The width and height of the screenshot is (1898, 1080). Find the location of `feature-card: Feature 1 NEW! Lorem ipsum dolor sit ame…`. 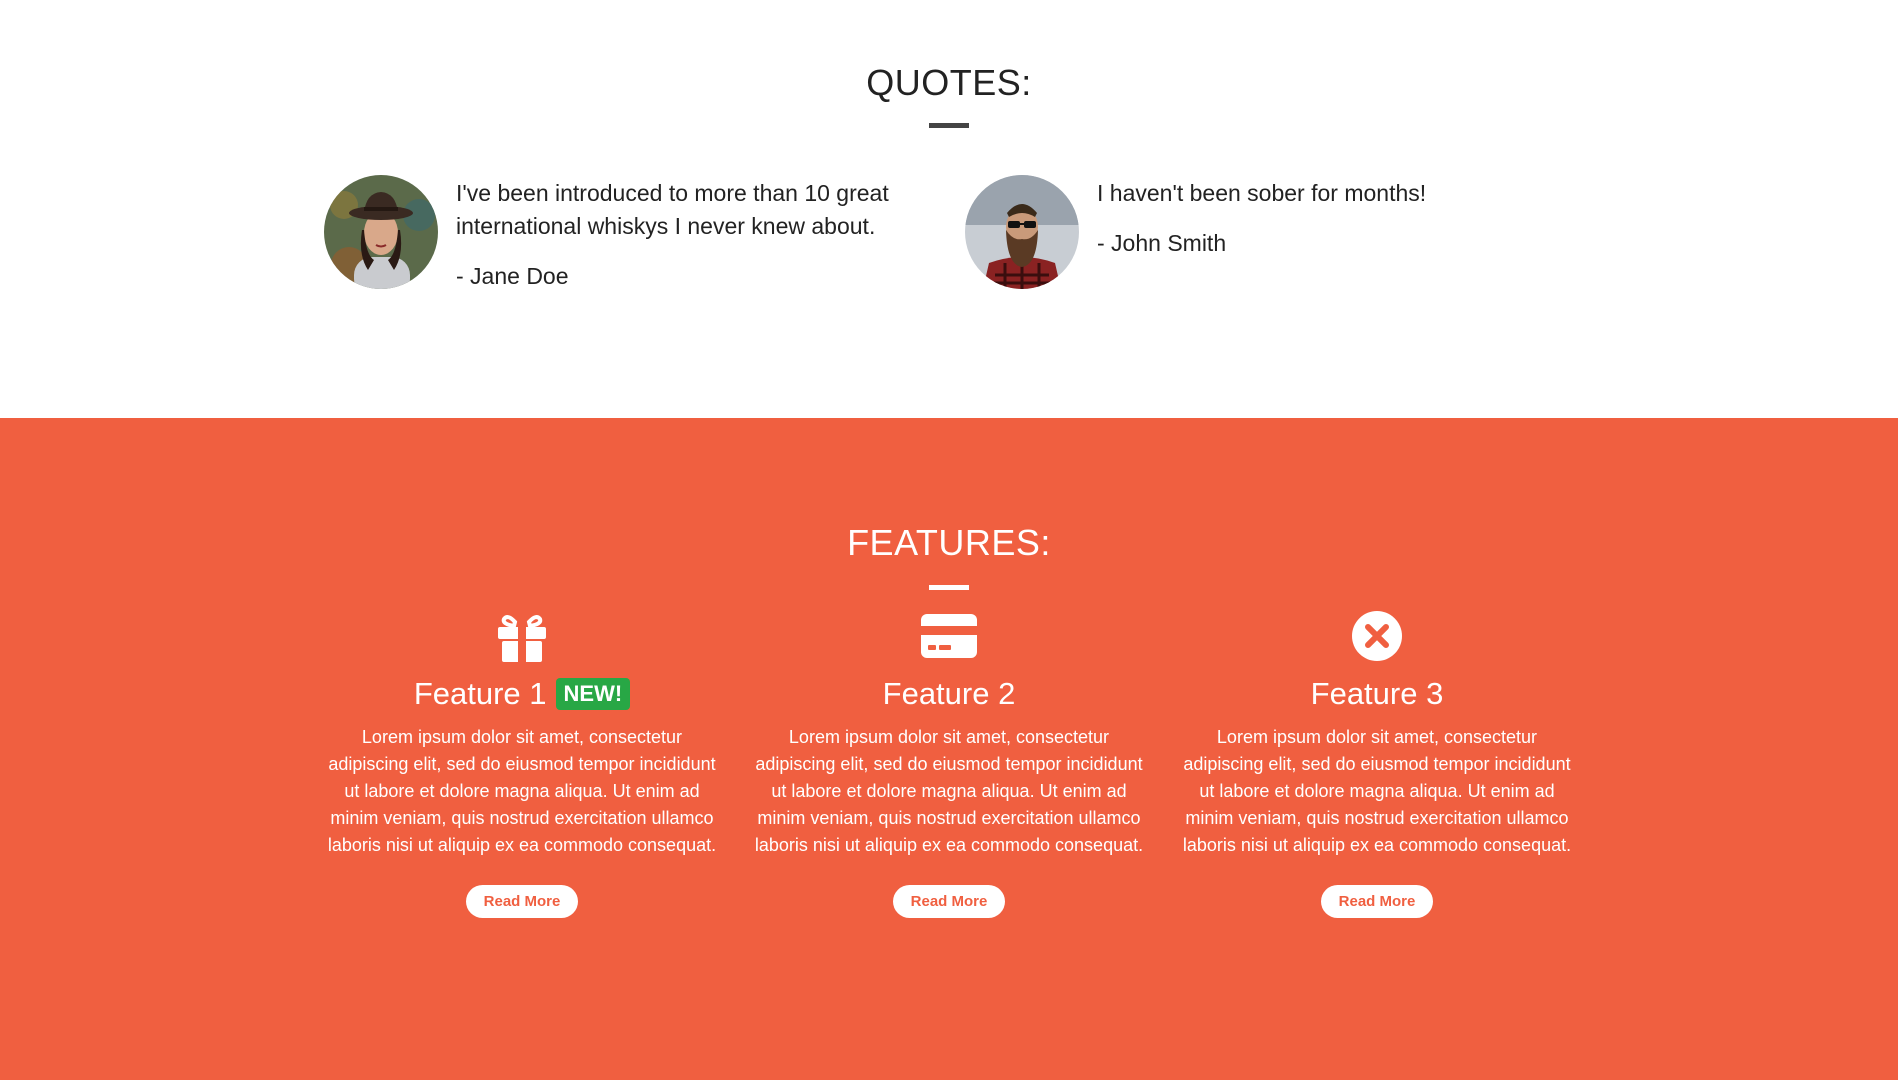

feature-card: Feature 1 NEW! Lorem ipsum dolor sit ame… is located at coordinates (522, 763).